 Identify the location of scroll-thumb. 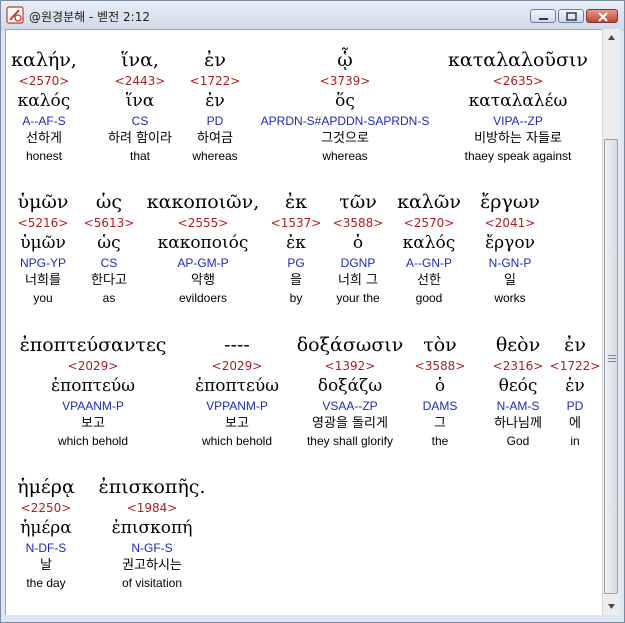
(611, 366).